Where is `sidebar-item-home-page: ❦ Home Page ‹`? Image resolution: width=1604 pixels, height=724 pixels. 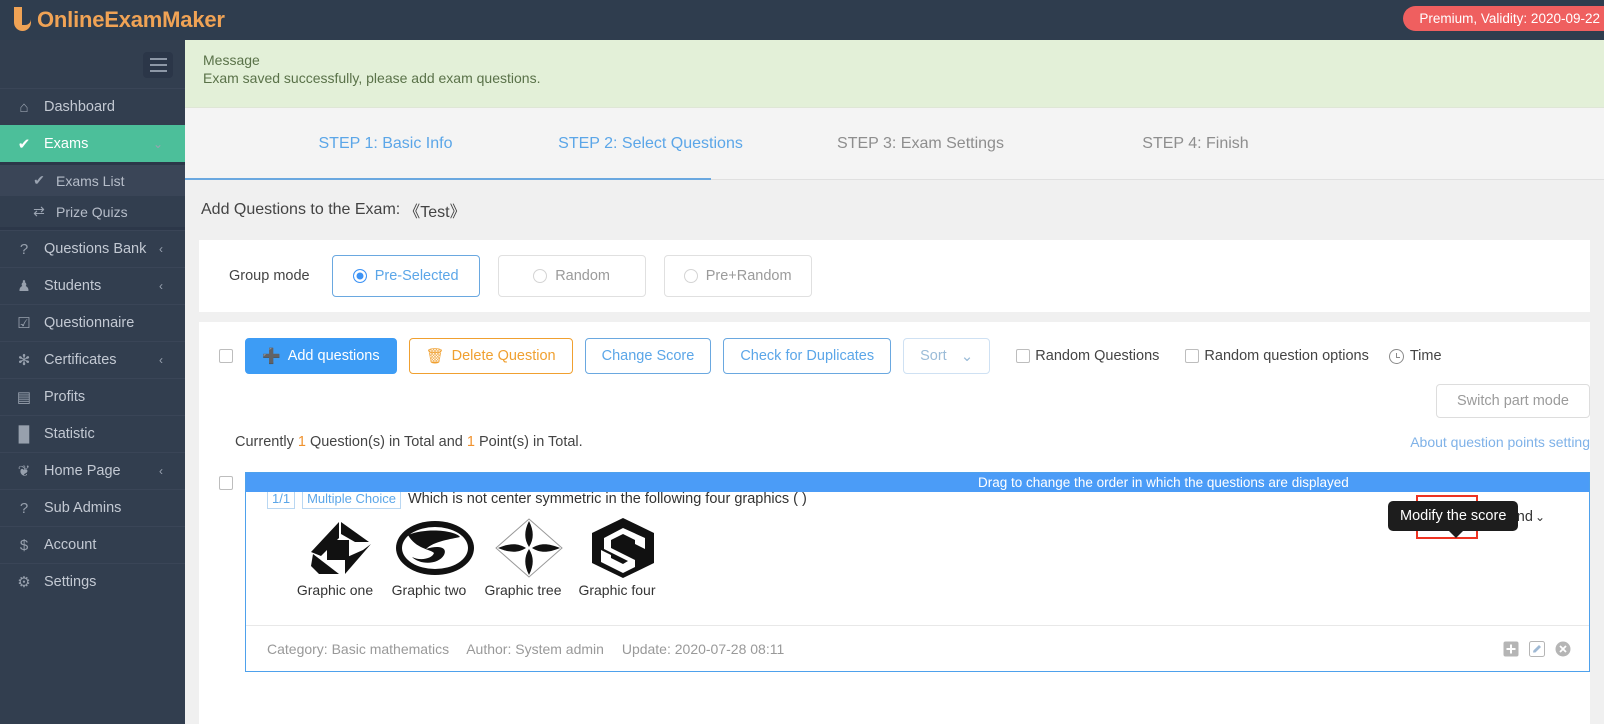 sidebar-item-home-page: ❦ Home Page ‹ is located at coordinates (92, 470).